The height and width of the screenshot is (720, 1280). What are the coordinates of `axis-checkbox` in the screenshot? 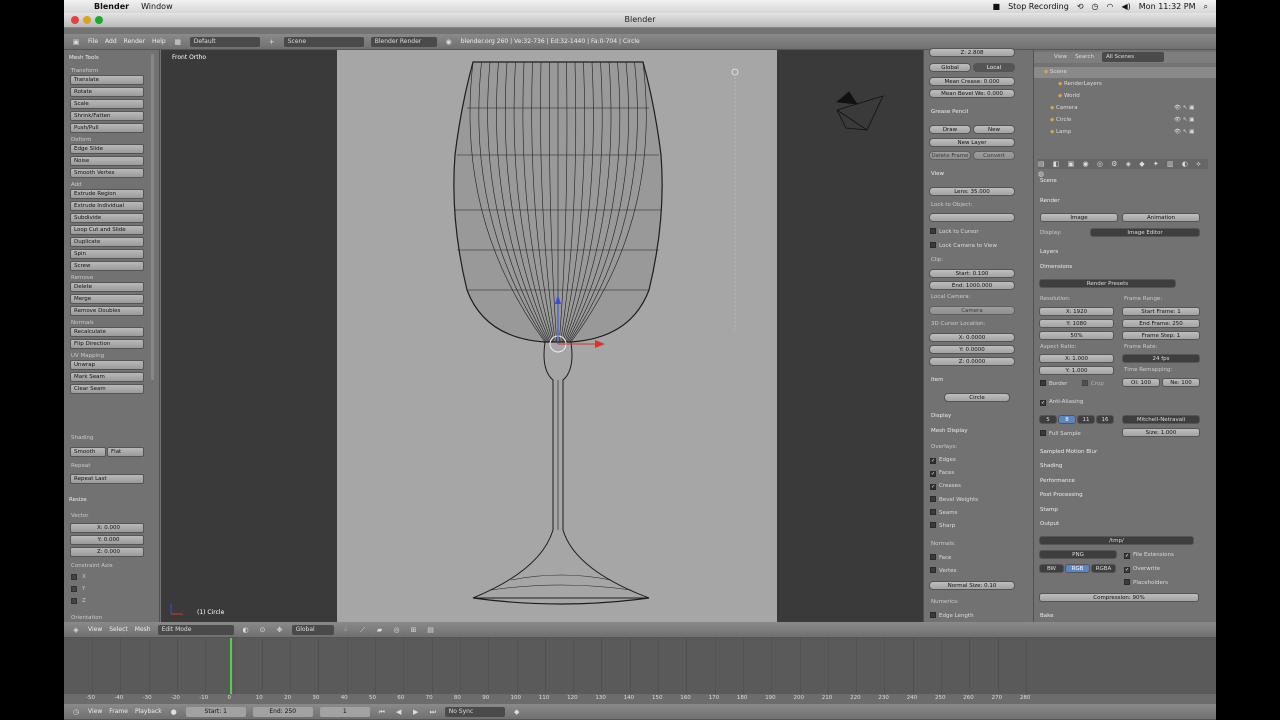 It's located at (74, 577).